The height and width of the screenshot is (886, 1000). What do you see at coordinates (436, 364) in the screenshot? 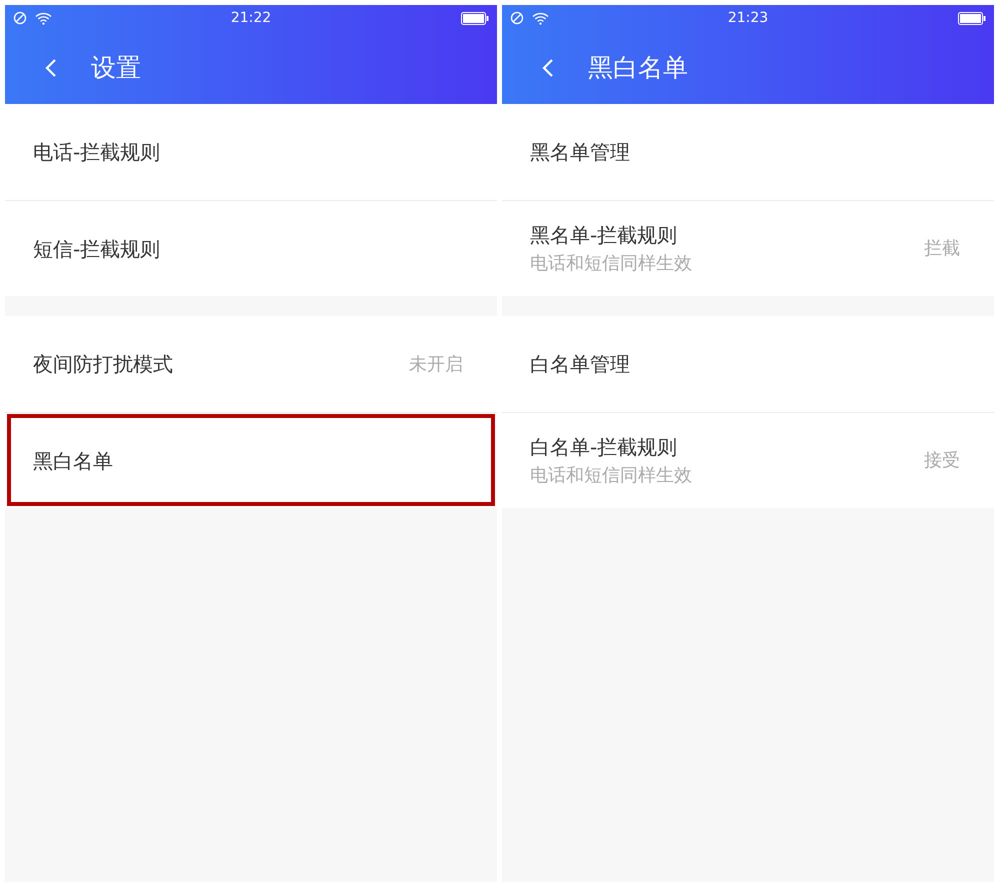
I see `row-value: 未开启` at bounding box center [436, 364].